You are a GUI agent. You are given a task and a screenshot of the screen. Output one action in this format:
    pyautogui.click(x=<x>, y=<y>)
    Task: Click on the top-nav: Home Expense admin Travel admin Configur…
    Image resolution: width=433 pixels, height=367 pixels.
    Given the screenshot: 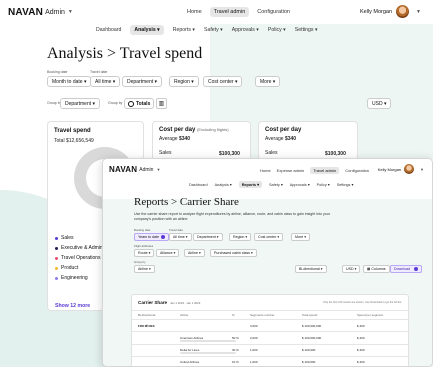 What is the action you would take?
    pyautogui.click(x=314, y=170)
    